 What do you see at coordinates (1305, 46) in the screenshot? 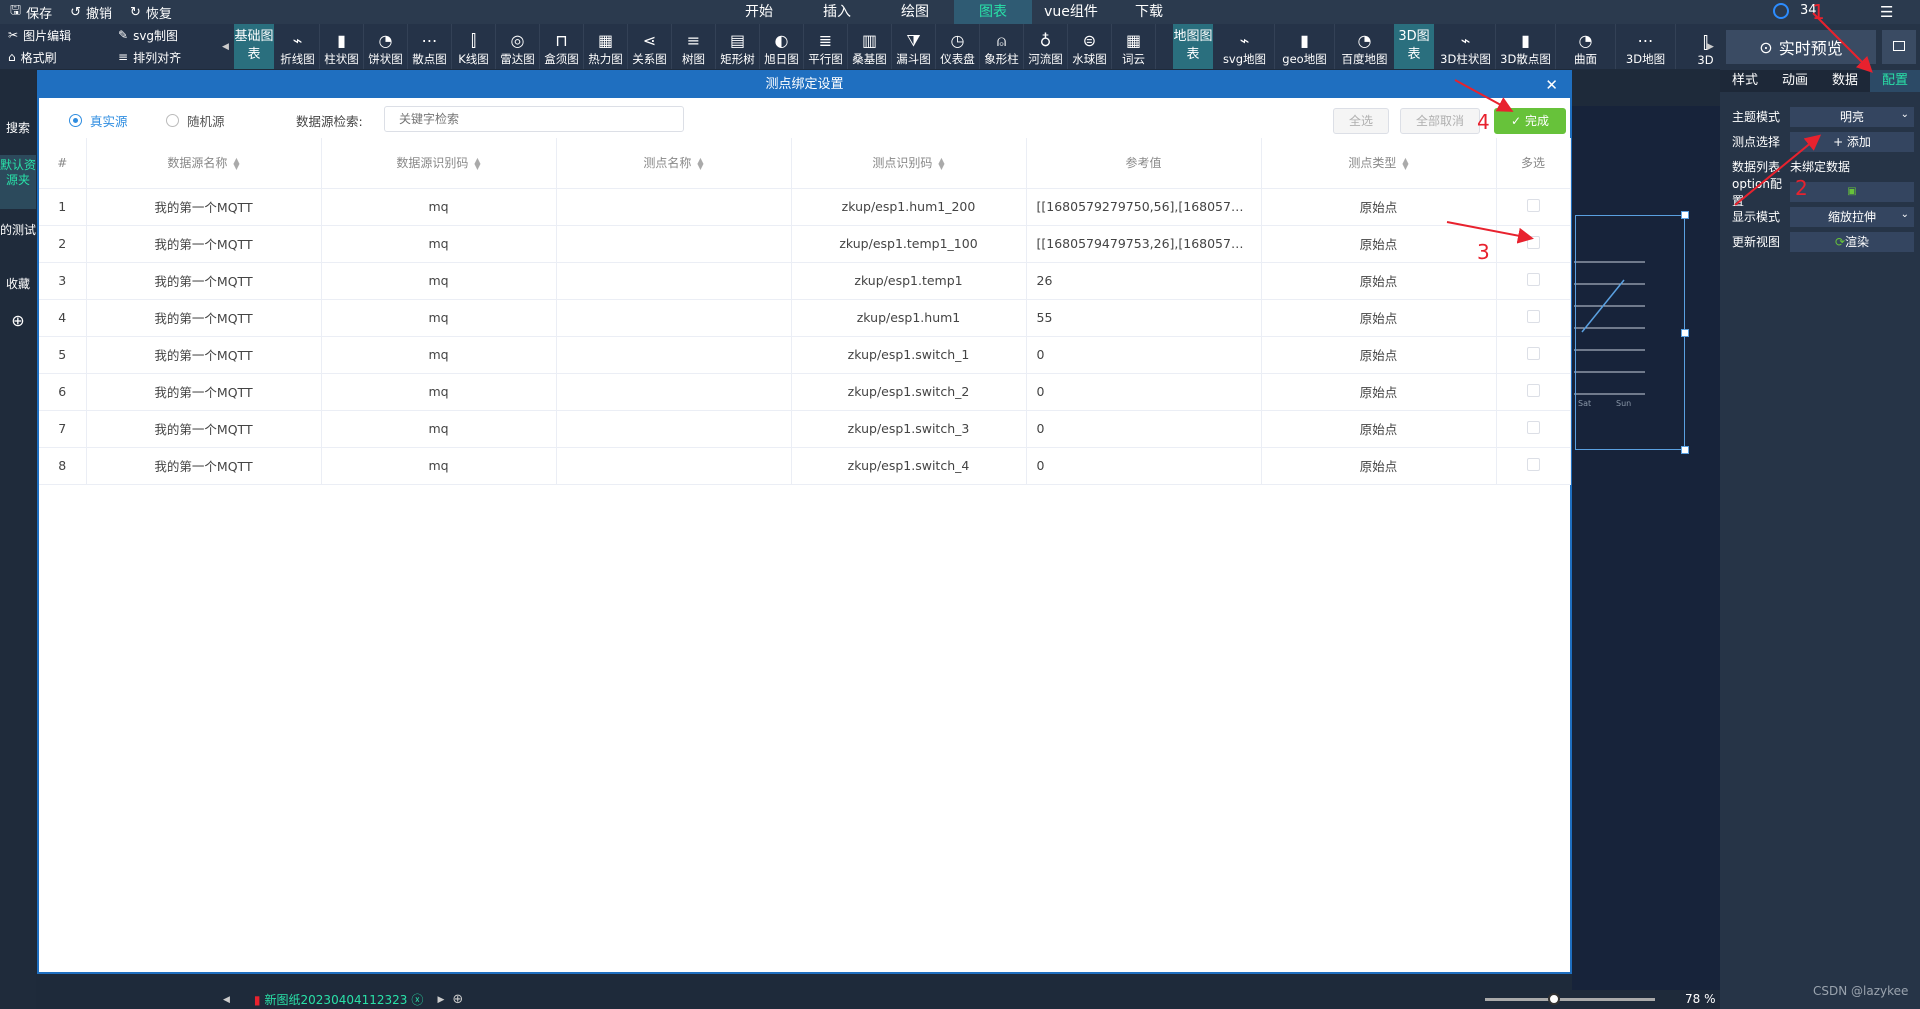
I see `chart-tool-map-tools-1: ▮ geo地图` at bounding box center [1305, 46].